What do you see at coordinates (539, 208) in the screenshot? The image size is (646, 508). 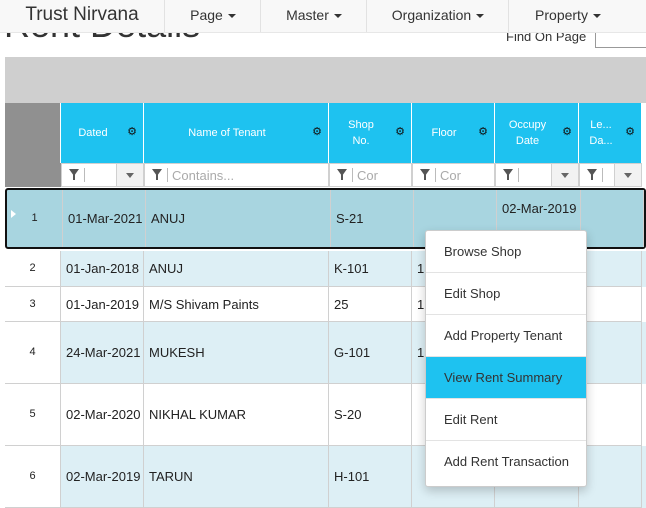 I see `cell-occupy-text: 02-Mar-2019` at bounding box center [539, 208].